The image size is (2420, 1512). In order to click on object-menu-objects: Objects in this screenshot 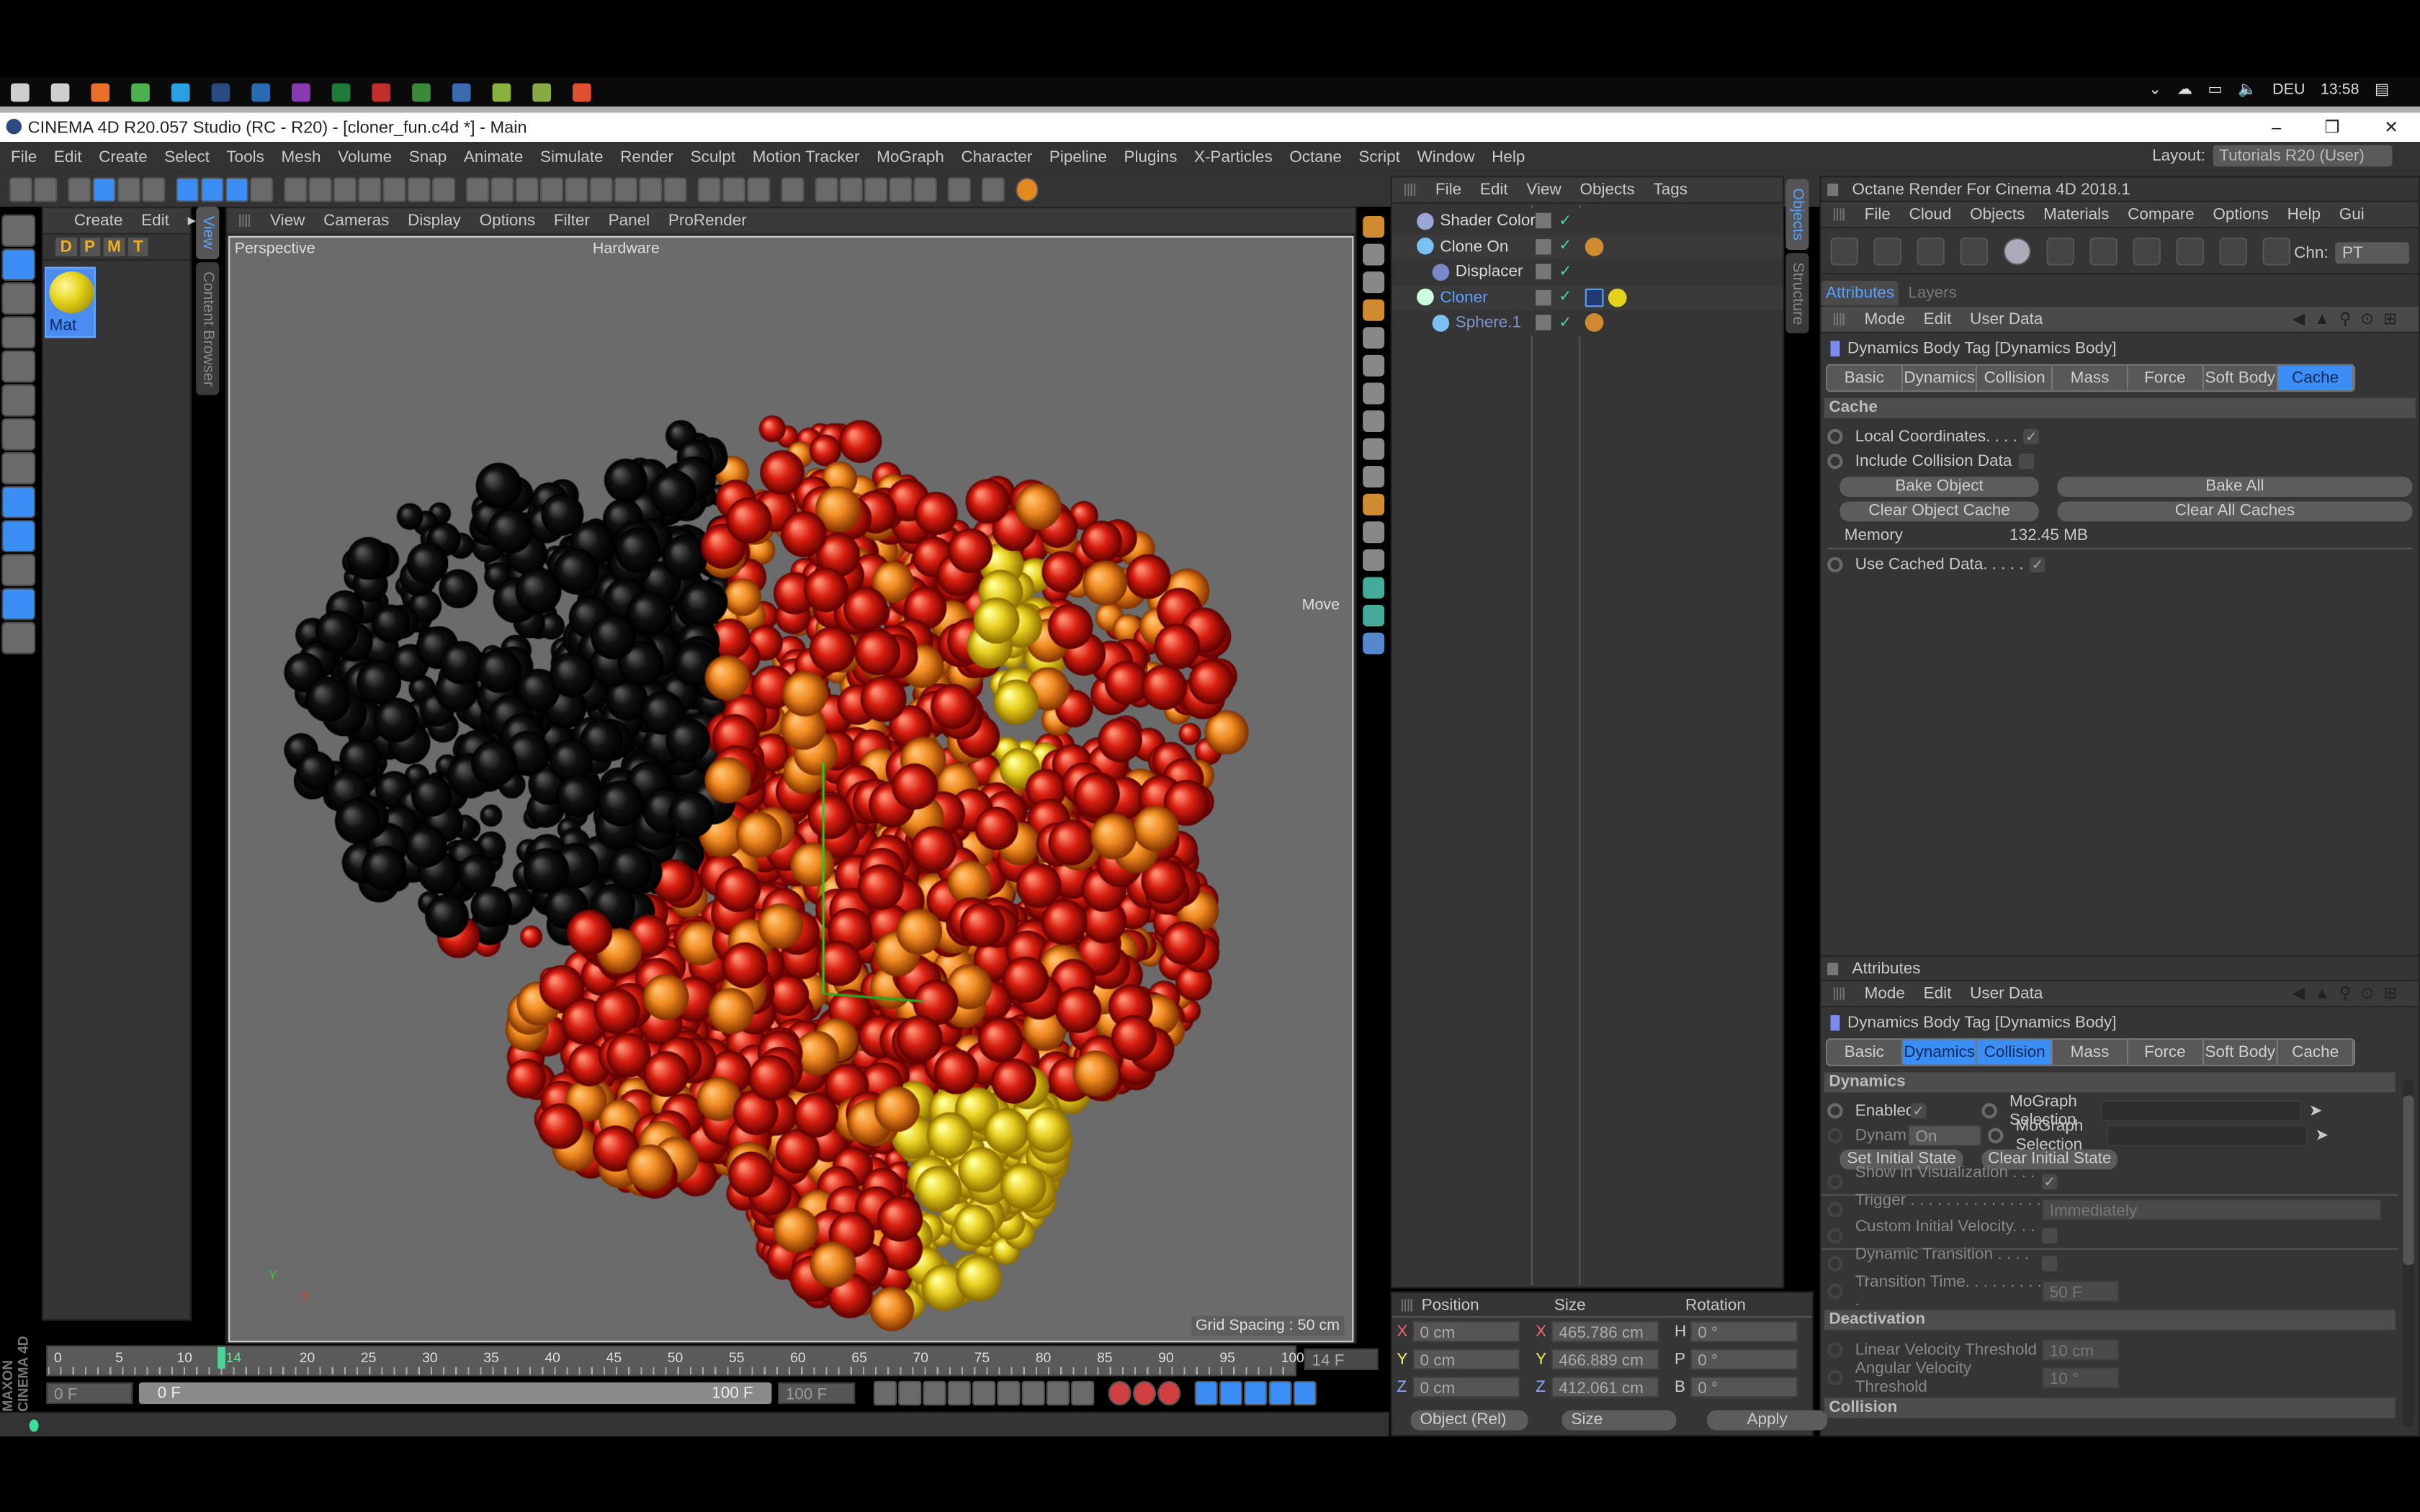, I will do `click(1607, 190)`.